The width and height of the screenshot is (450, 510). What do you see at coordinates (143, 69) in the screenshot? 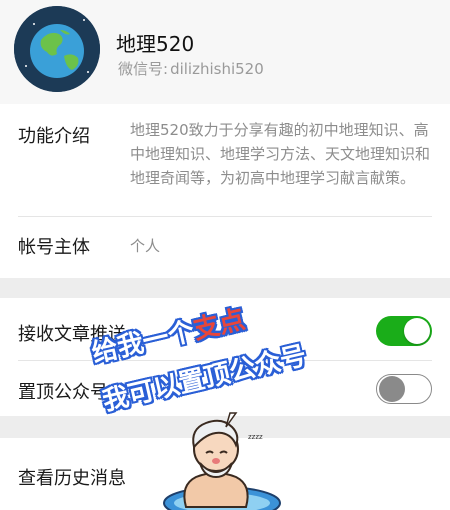
I see `wechat-id-label: 微信号:` at bounding box center [143, 69].